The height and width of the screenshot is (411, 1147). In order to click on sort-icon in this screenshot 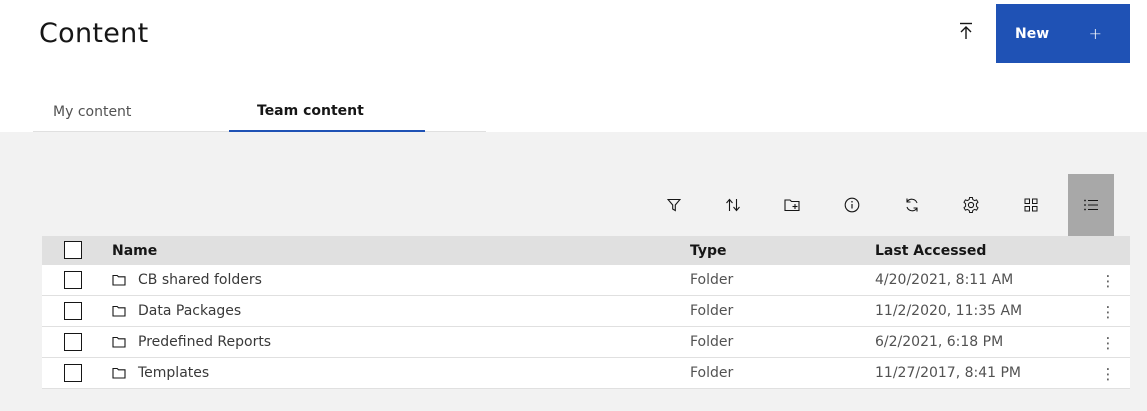, I will do `click(733, 205)`.